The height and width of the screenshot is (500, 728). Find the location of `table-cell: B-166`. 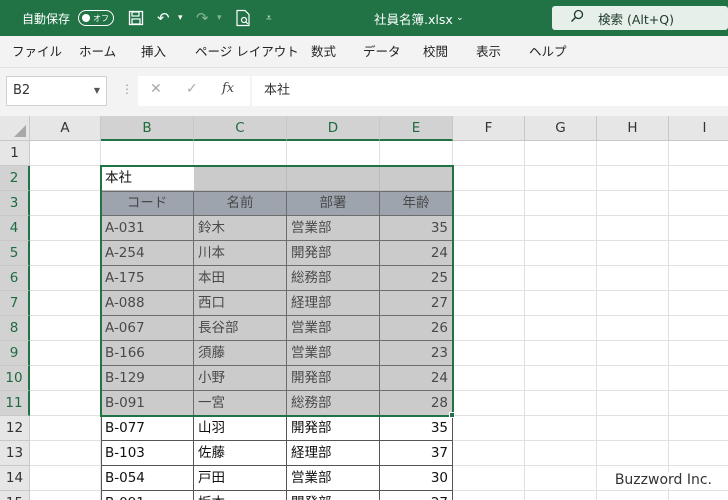

table-cell: B-166 is located at coordinates (147, 353).